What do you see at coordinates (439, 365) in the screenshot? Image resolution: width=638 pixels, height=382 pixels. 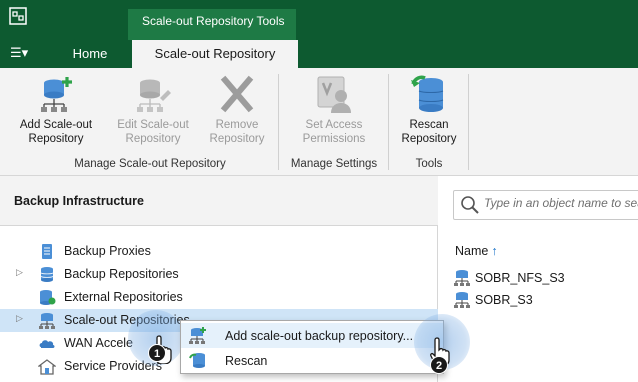 I see `step-badge-2: 2` at bounding box center [439, 365].